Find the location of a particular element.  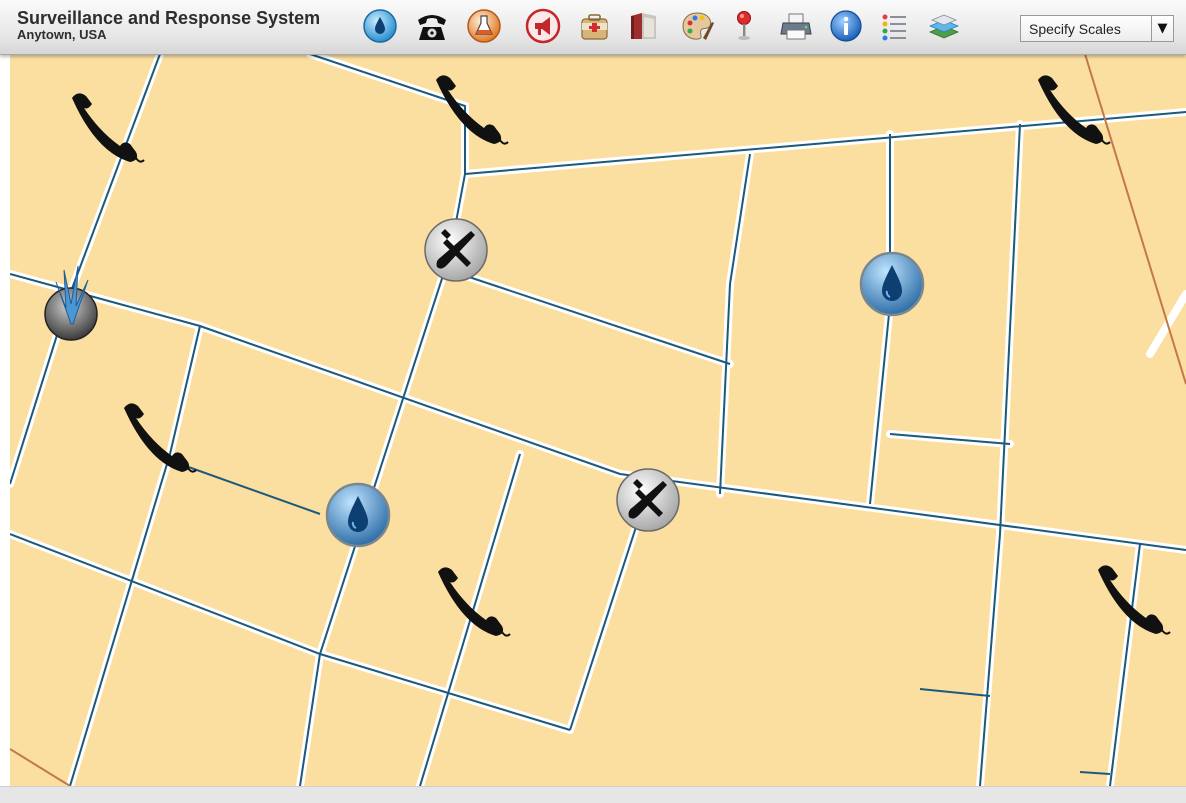

book-icon is located at coordinates (643, 26).